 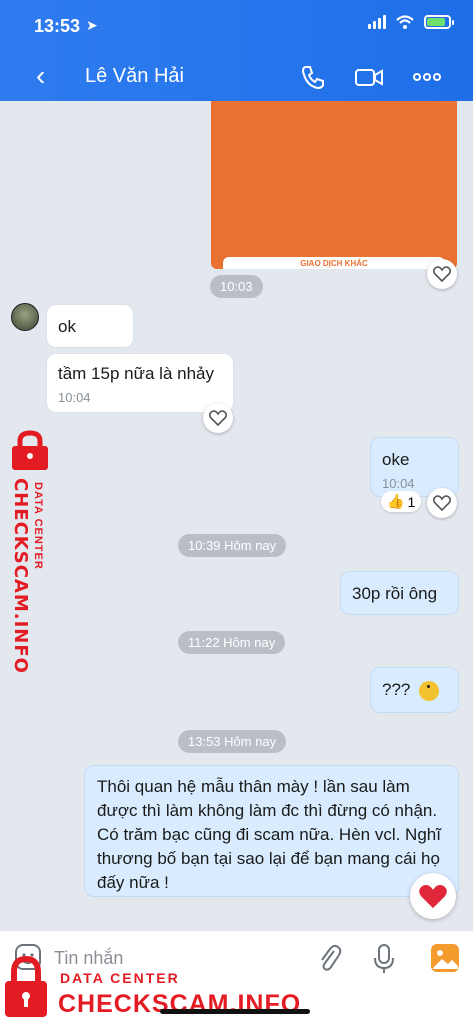 What do you see at coordinates (429, 690) in the screenshot?
I see `pacman-emoji-icon` at bounding box center [429, 690].